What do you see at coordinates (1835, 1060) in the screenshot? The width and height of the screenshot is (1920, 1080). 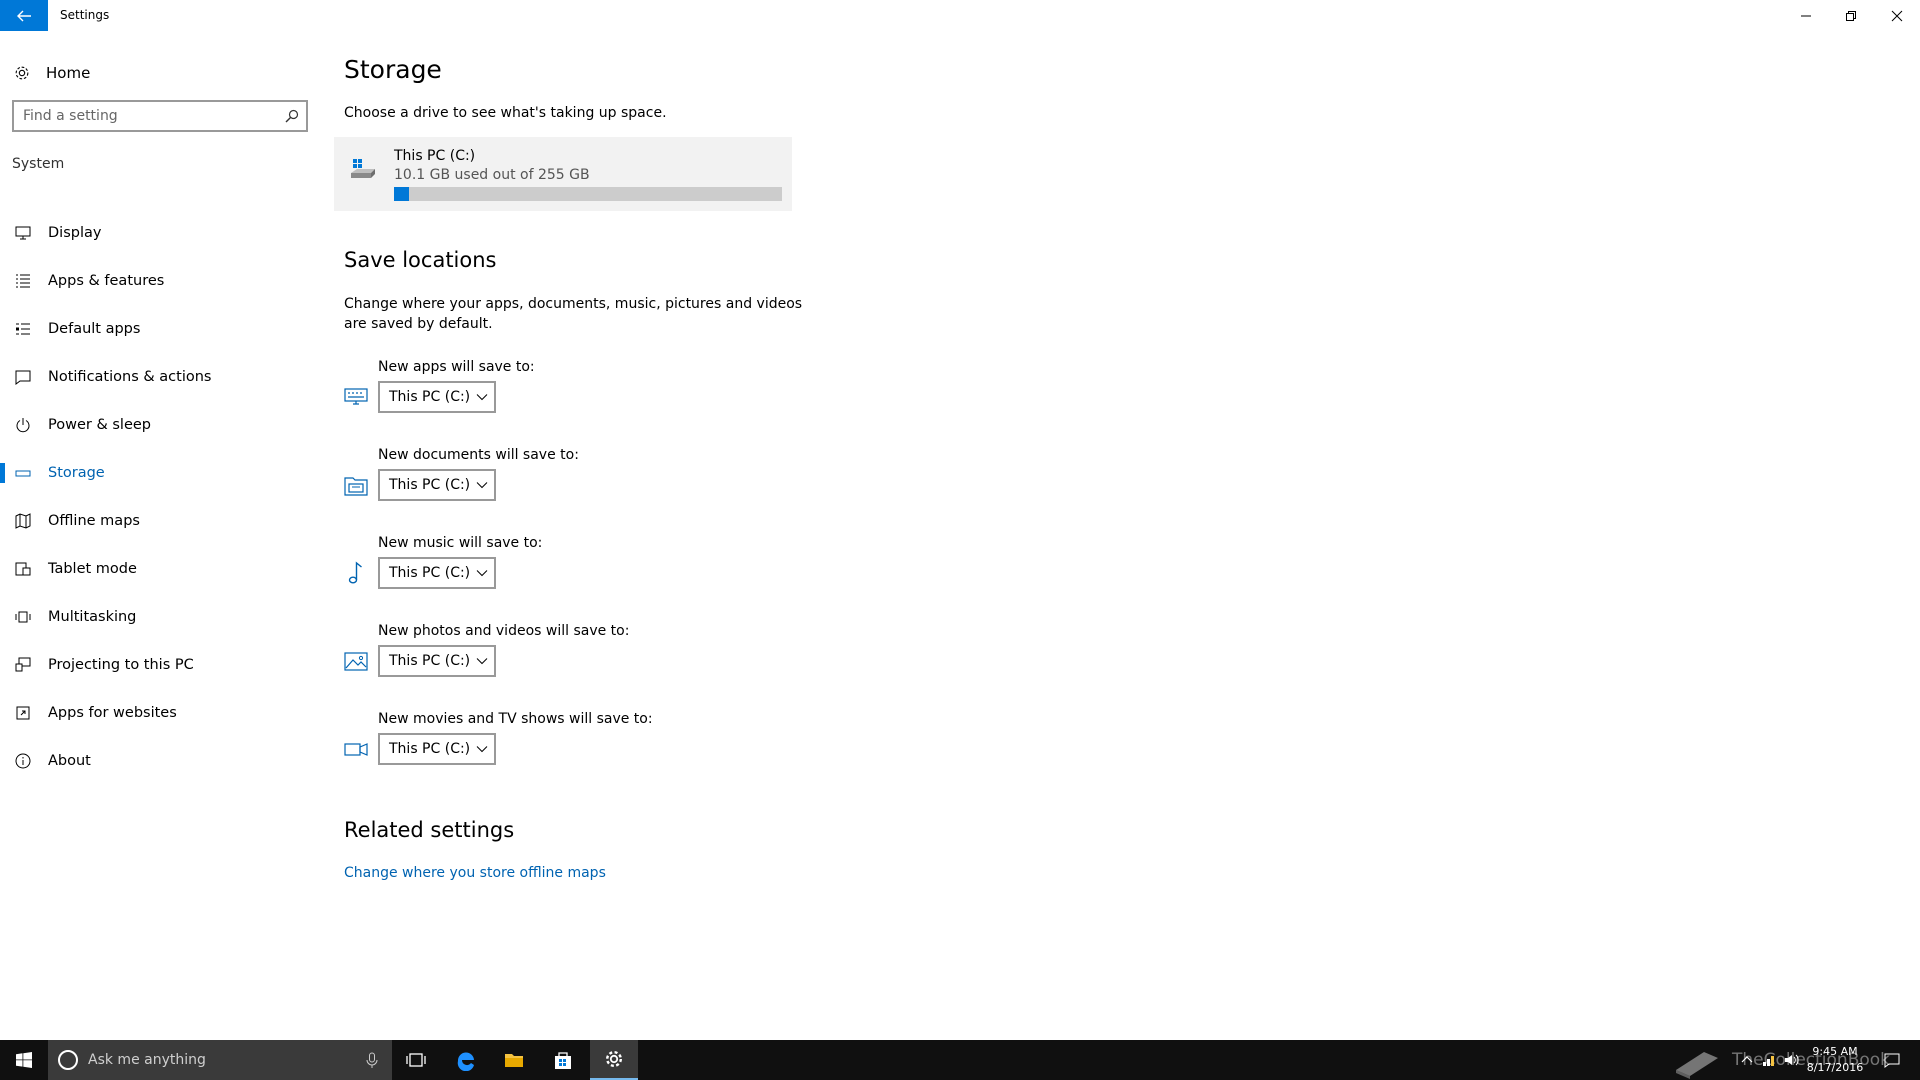 I see `taskbar-clock: 9:45 AM 8/17/2016` at bounding box center [1835, 1060].